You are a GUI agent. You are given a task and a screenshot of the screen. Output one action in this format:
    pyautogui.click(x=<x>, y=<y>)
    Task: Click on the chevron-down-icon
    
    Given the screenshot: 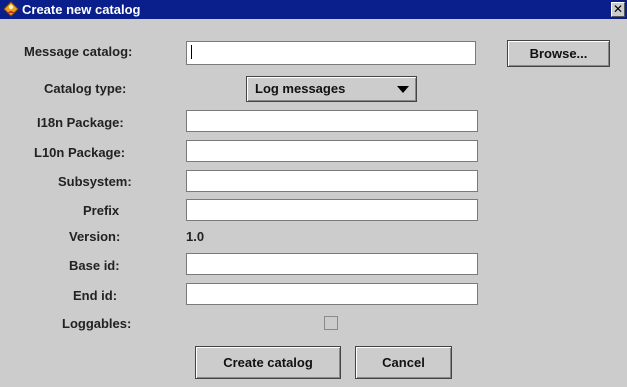 What is the action you would take?
    pyautogui.click(x=403, y=89)
    